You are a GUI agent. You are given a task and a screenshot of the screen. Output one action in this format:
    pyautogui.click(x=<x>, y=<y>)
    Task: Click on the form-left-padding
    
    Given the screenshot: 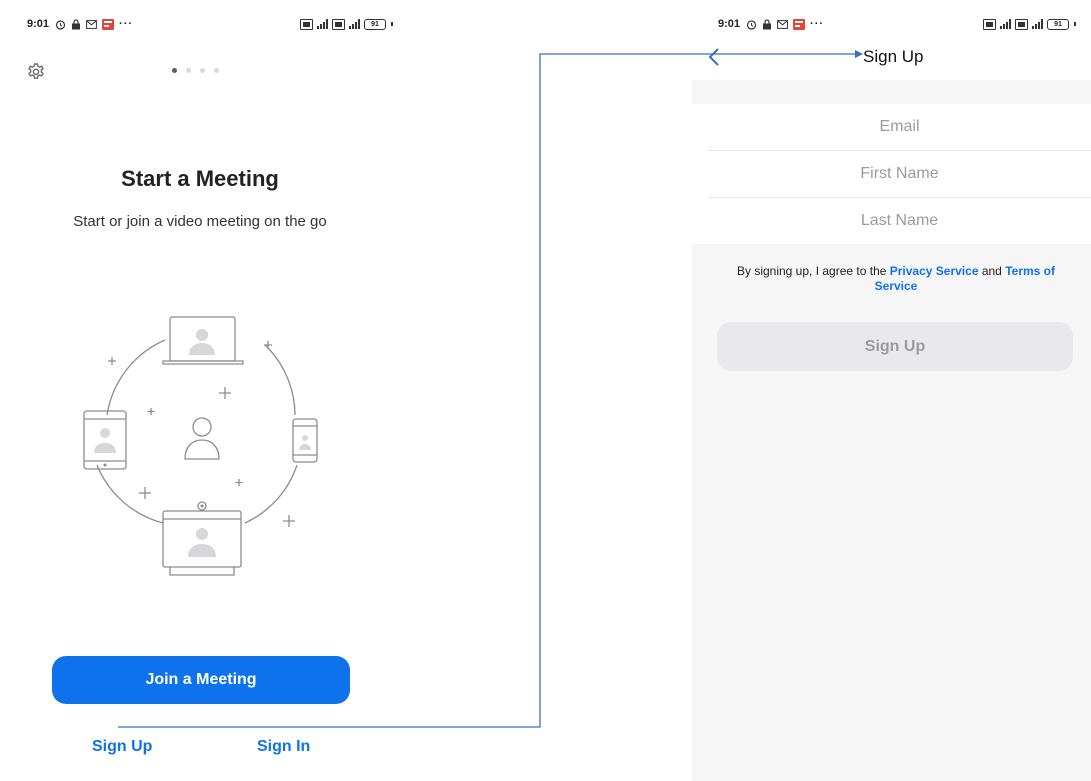 What is the action you would take?
    pyautogui.click(x=700, y=174)
    